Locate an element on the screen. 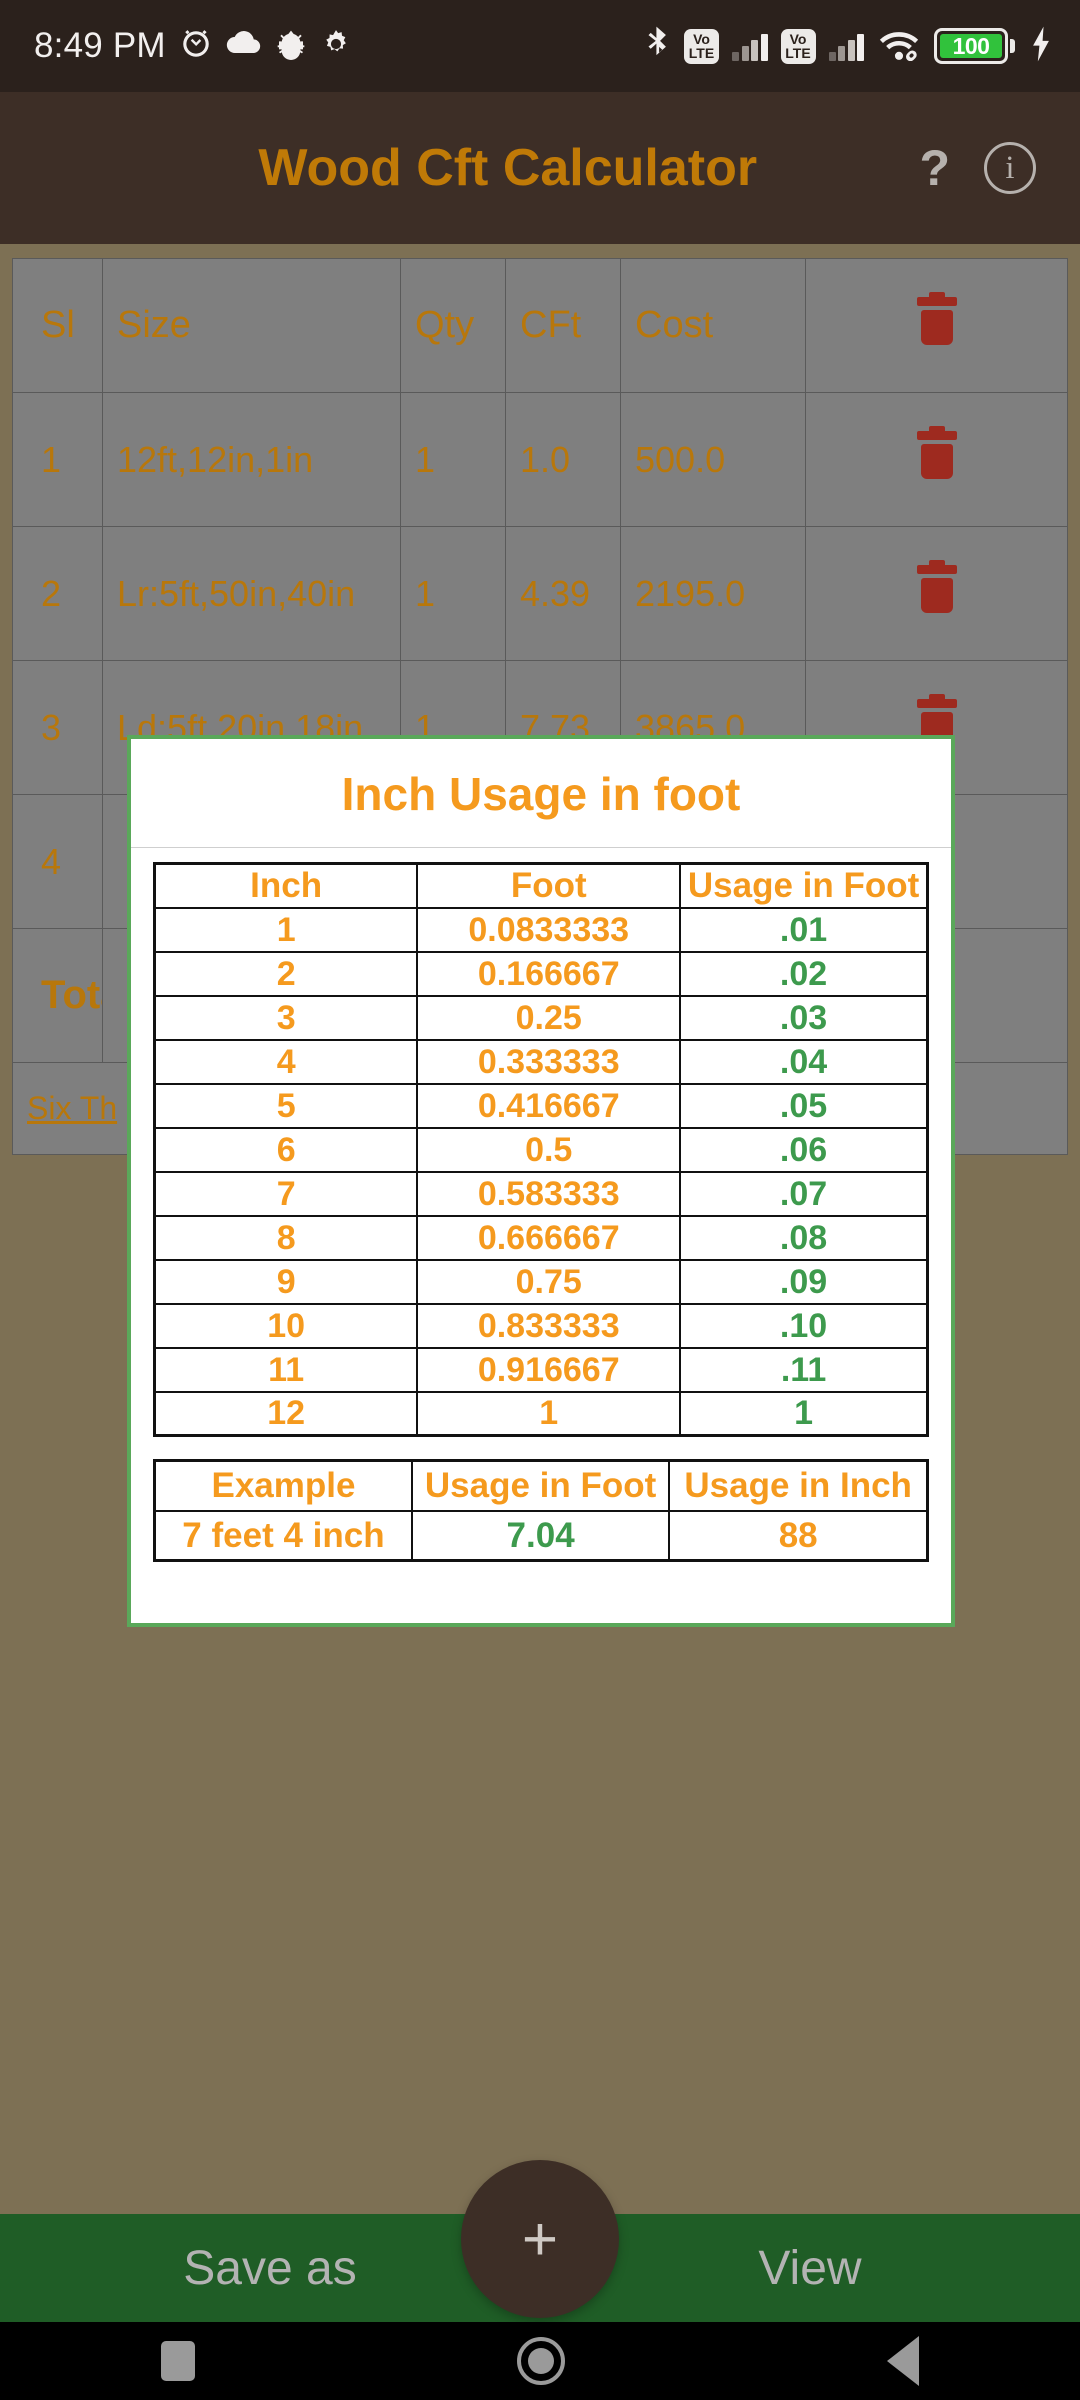  table-row: 2 Lr:5ft,50in,40in 1 4.39 2195.0 is located at coordinates (540, 593).